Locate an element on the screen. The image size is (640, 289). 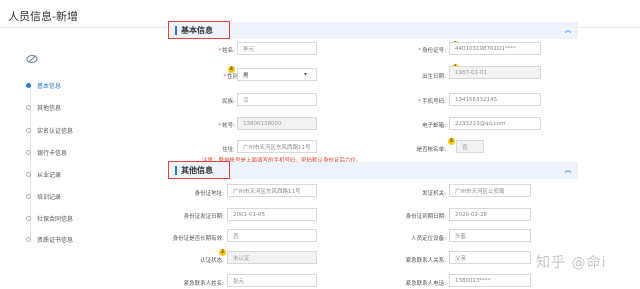
watermark: 知乎 @命i is located at coordinates (571, 263).